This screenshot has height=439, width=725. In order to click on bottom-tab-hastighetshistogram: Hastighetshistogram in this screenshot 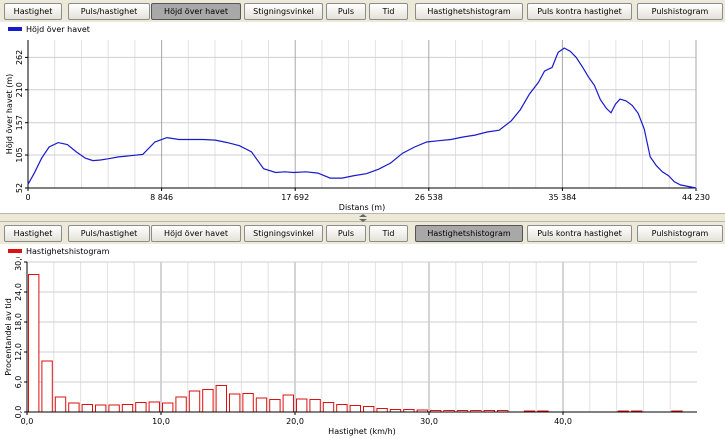, I will do `click(469, 233)`.